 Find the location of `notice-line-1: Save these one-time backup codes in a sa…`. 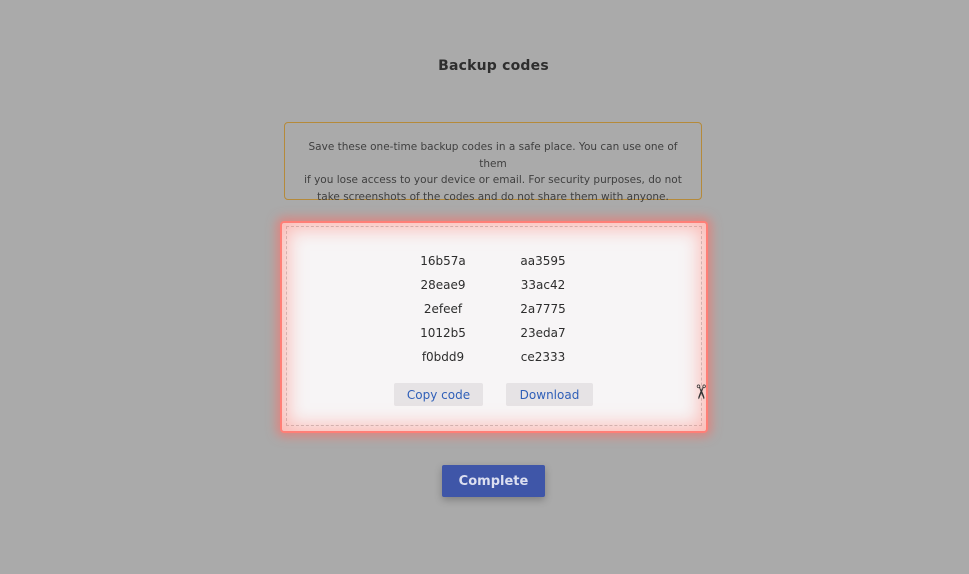

notice-line-1: Save these one-time backup codes in a sa… is located at coordinates (493, 155).